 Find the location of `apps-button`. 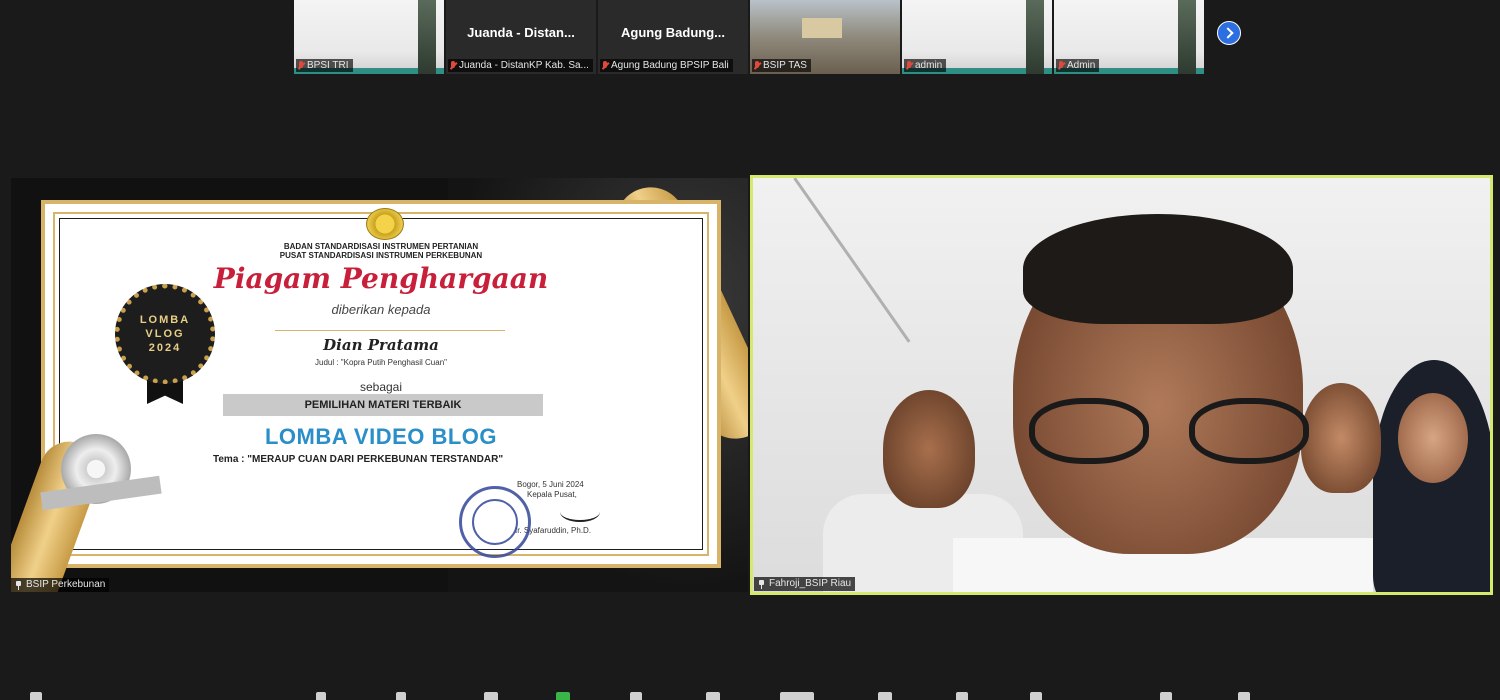

apps-button is located at coordinates (885, 696).